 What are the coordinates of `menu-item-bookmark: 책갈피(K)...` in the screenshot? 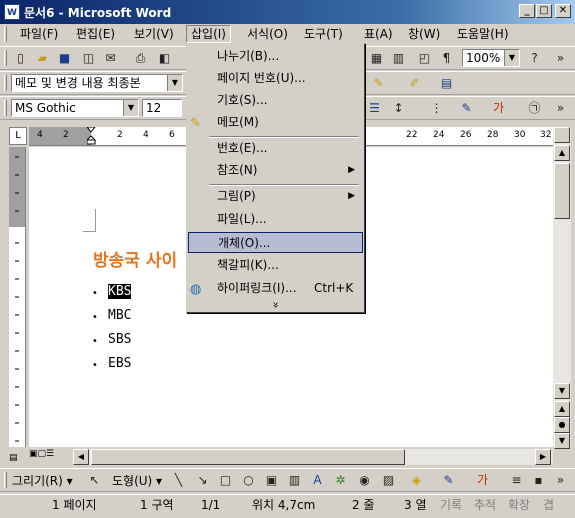 It's located at (275, 265).